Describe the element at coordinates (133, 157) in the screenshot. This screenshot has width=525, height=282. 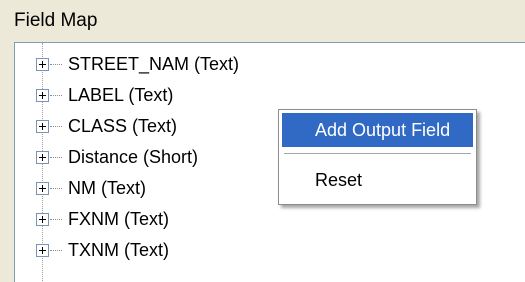
I see `tree-item-label: Distance (Short)` at that location.